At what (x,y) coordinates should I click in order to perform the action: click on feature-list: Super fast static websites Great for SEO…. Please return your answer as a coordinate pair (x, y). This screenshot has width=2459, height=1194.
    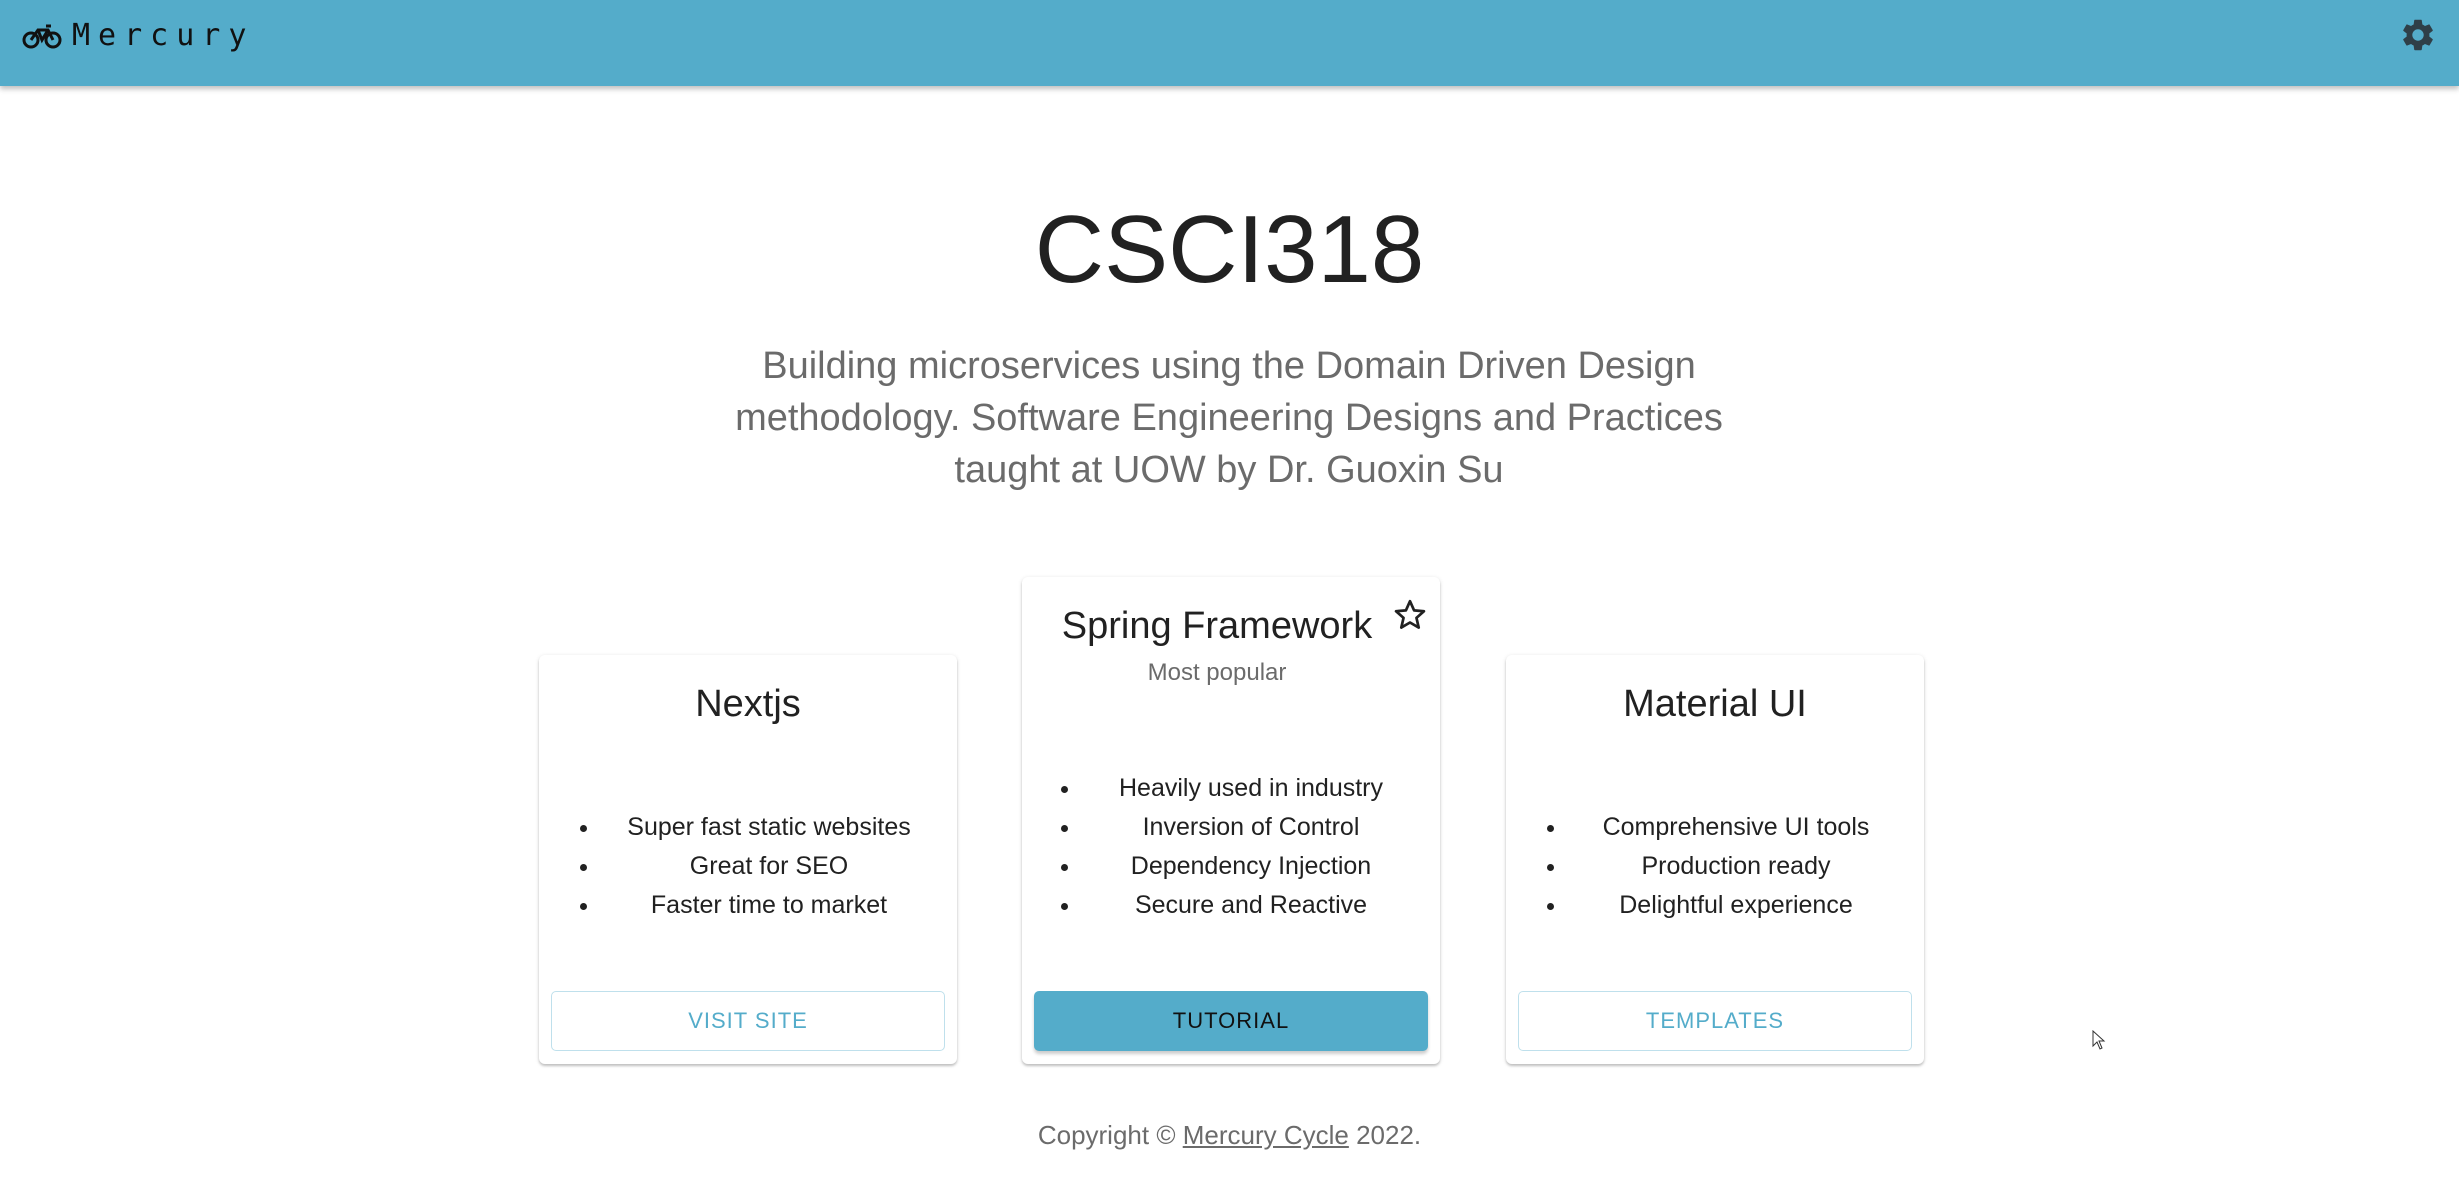
    Looking at the image, I should click on (754, 866).